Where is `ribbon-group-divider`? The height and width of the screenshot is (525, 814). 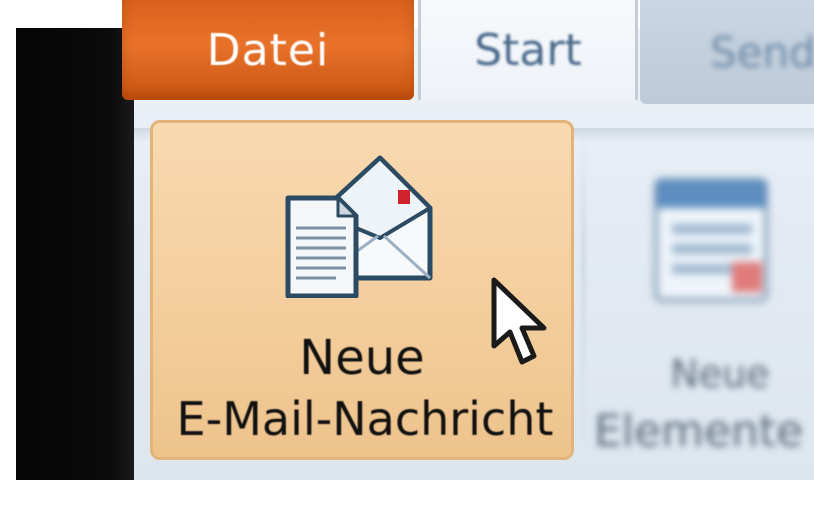
ribbon-group-divider is located at coordinates (583, 290).